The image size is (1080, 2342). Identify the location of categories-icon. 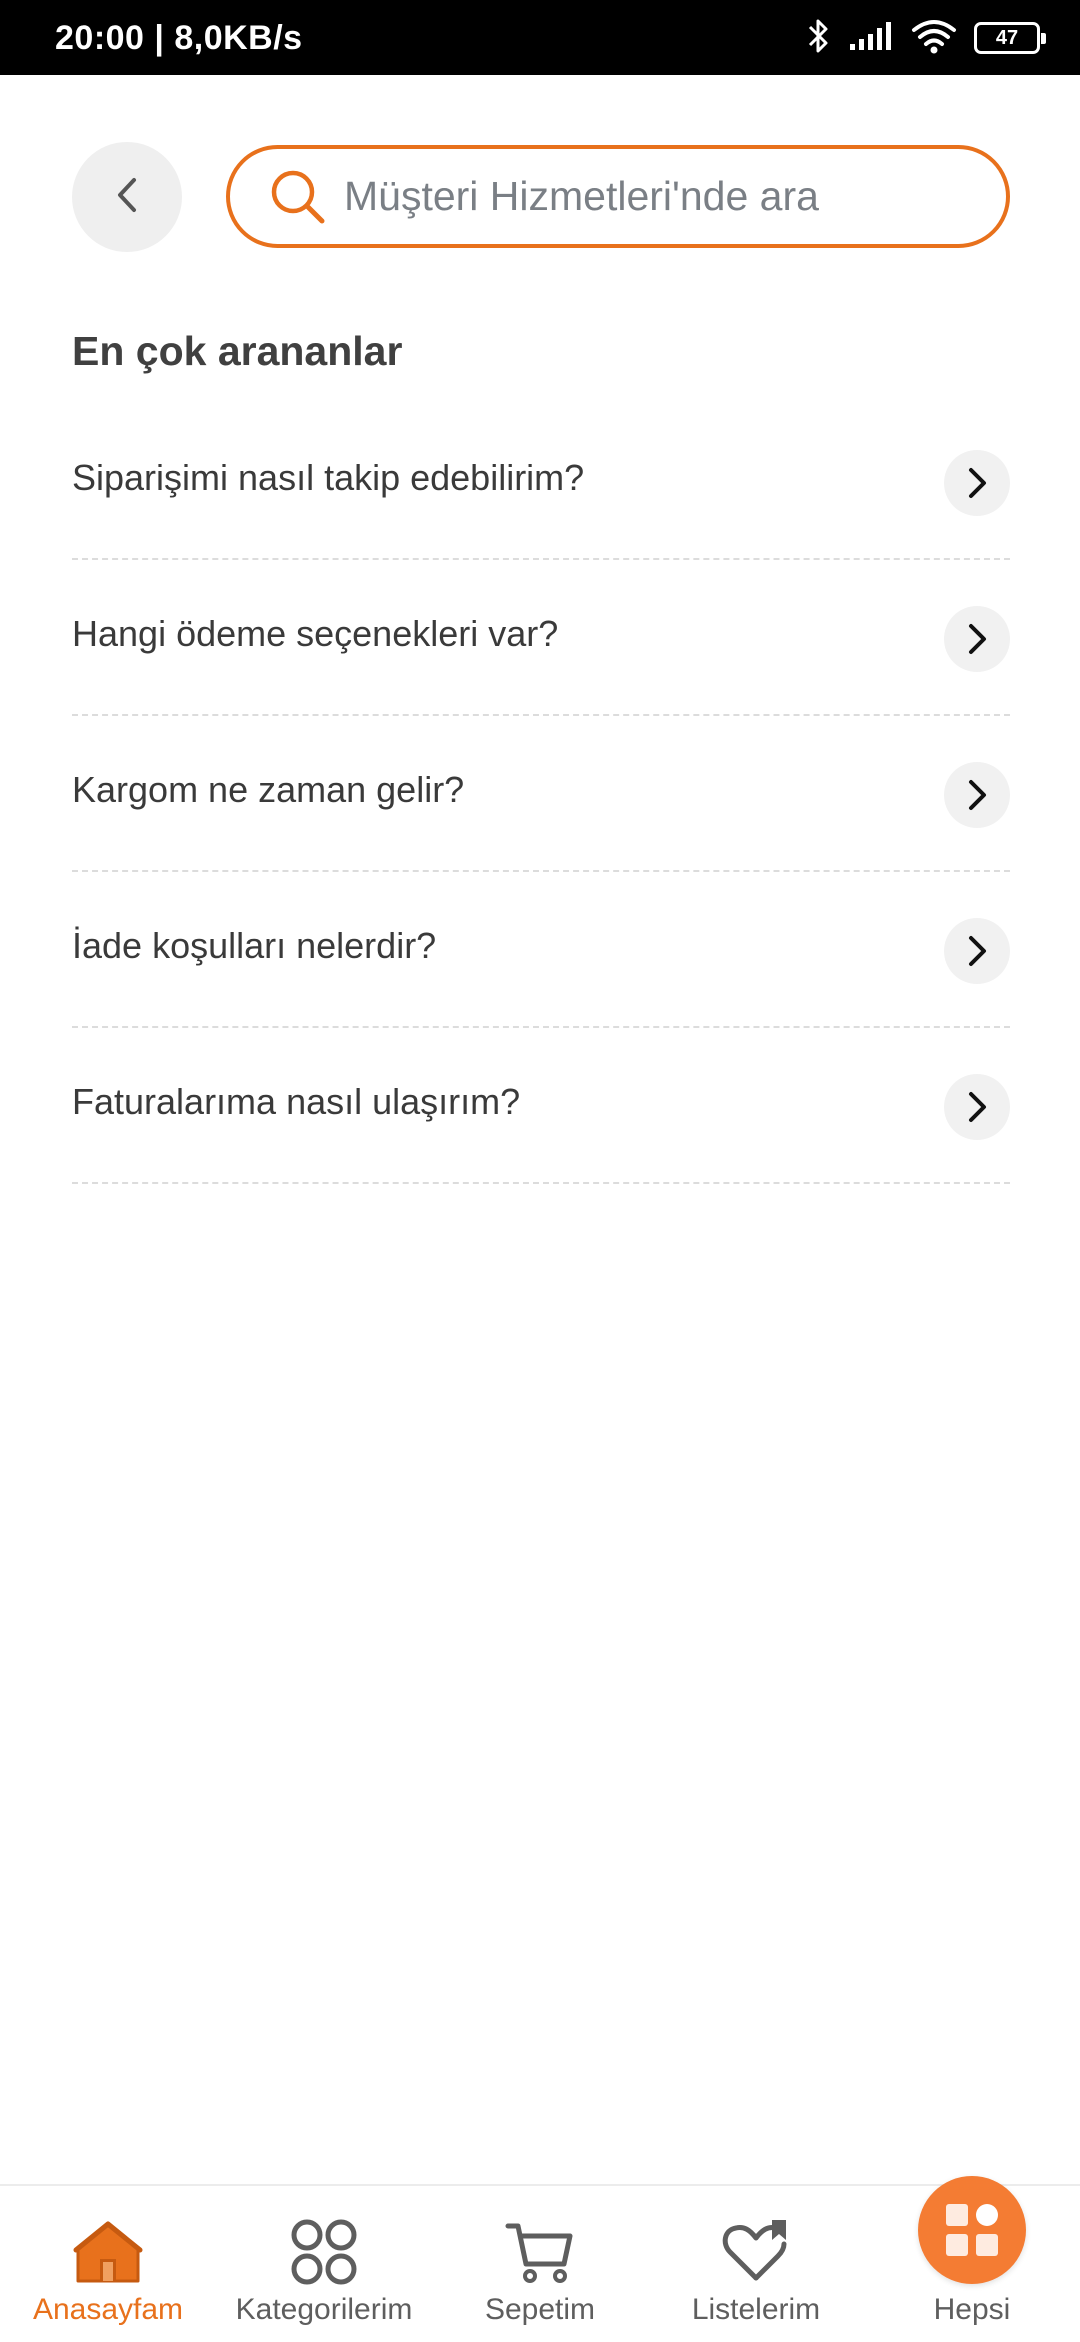
(324, 2252).